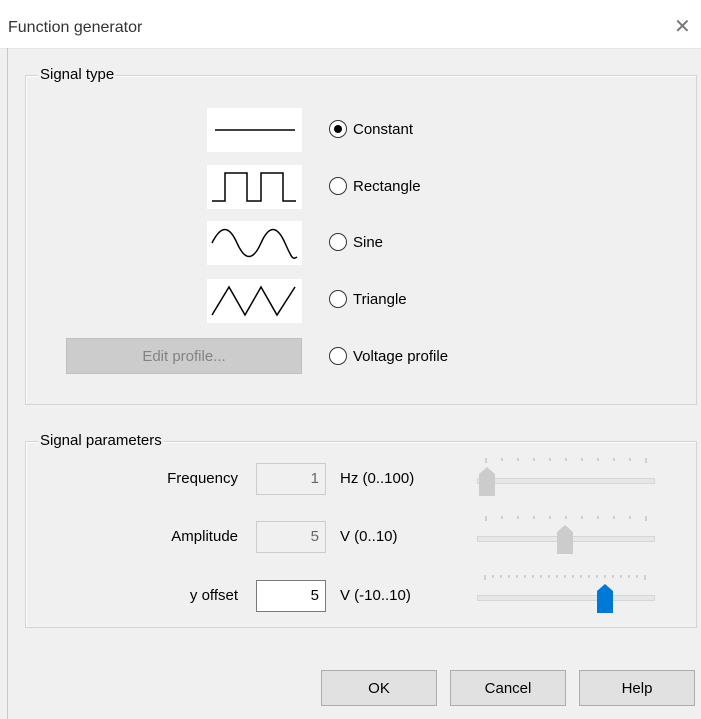 Image resolution: width=701 pixels, height=719 pixels. I want to click on window-title: Function generator, so click(75, 27).